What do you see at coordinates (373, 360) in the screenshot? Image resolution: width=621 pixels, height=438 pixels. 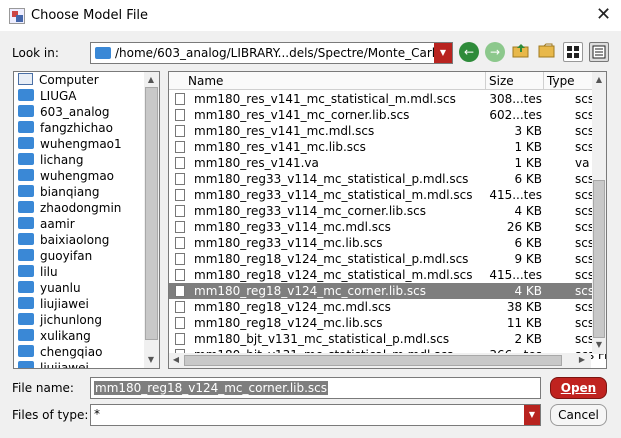 I see `hscroll-thumb` at bounding box center [373, 360].